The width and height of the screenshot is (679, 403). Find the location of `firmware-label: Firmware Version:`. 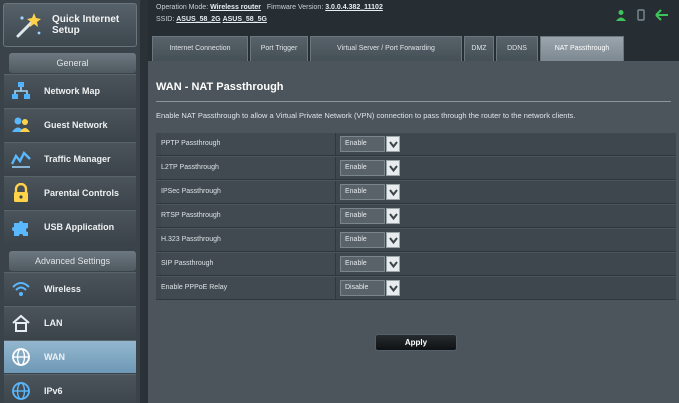

firmware-label: Firmware Version: is located at coordinates (295, 7).